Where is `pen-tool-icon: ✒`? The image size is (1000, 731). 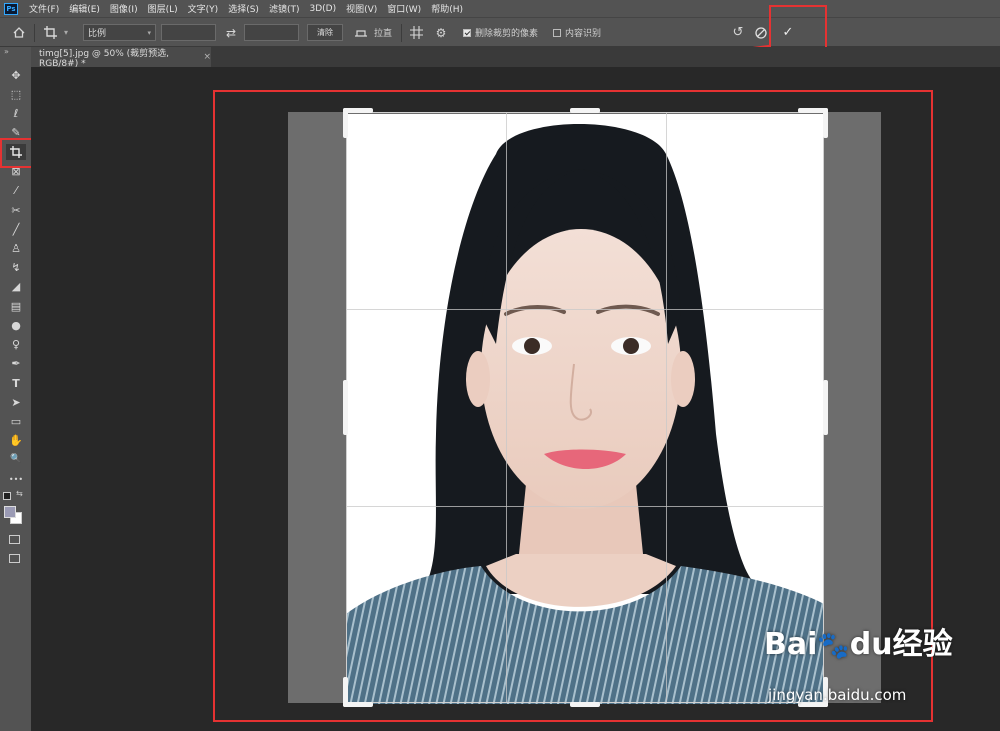
pen-tool-icon: ✒ is located at coordinates (16, 363).